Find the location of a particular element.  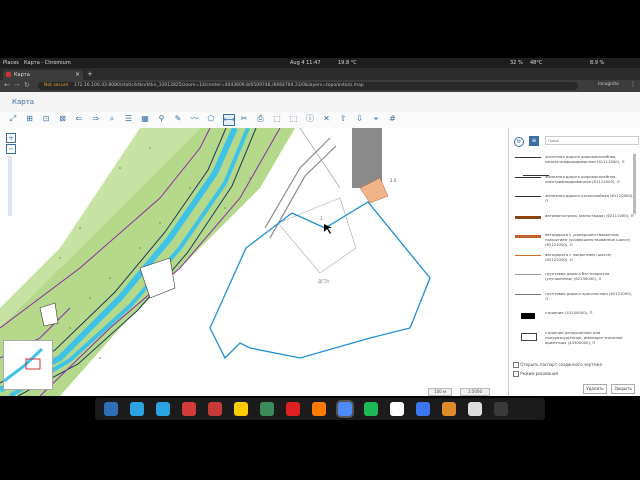

zoom-extent-icon: ⊡ is located at coordinates (46, 119).